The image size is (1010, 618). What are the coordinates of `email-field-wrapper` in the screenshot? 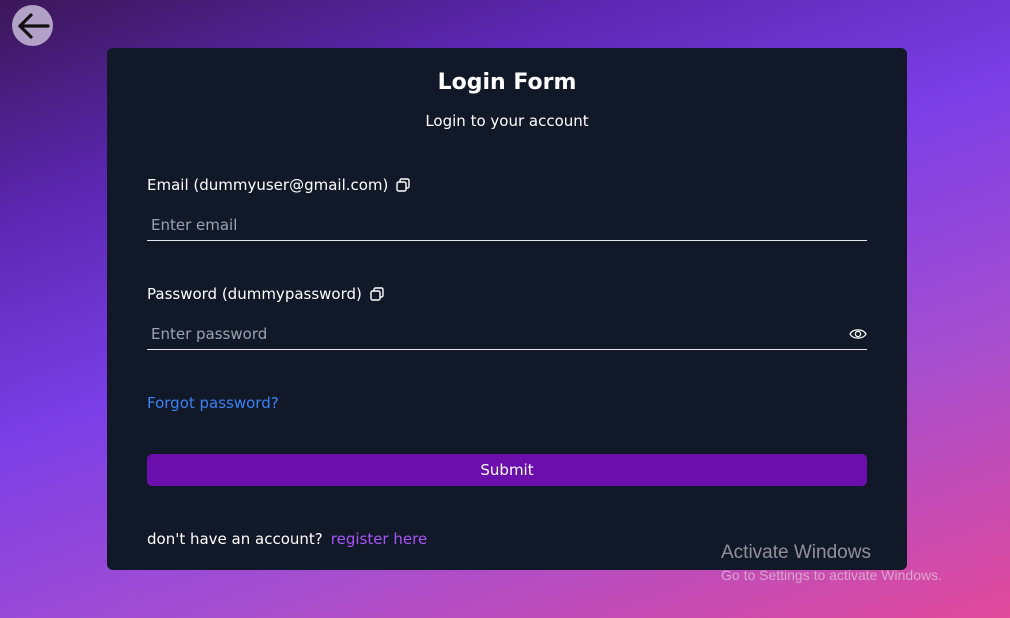 It's located at (507, 225).